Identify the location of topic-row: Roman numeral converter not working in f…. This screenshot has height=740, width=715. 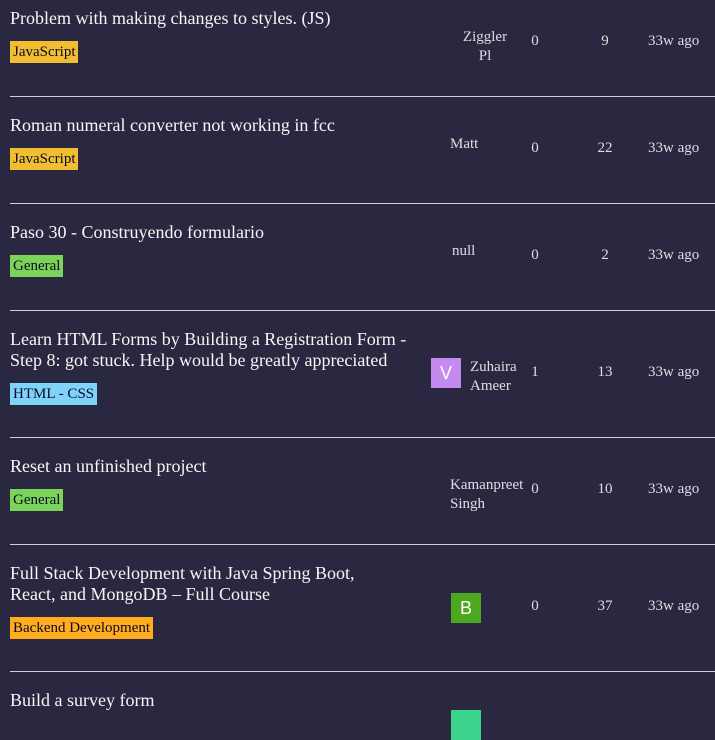
(362, 150).